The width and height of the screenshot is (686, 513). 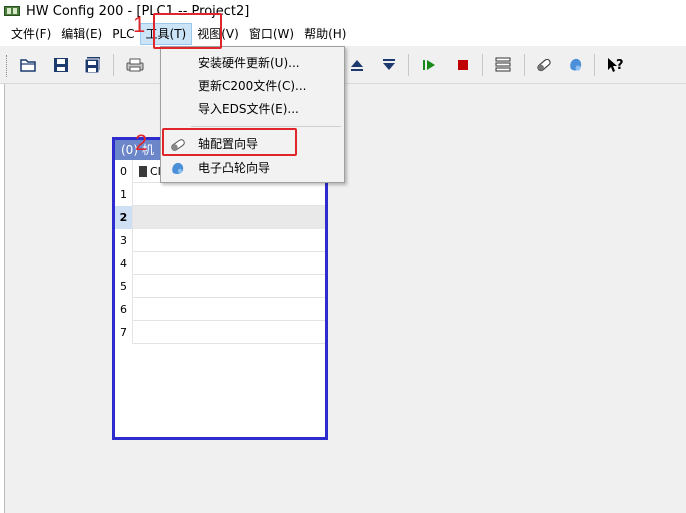 What do you see at coordinates (93, 65) in the screenshot?
I see `save-all-icon` at bounding box center [93, 65].